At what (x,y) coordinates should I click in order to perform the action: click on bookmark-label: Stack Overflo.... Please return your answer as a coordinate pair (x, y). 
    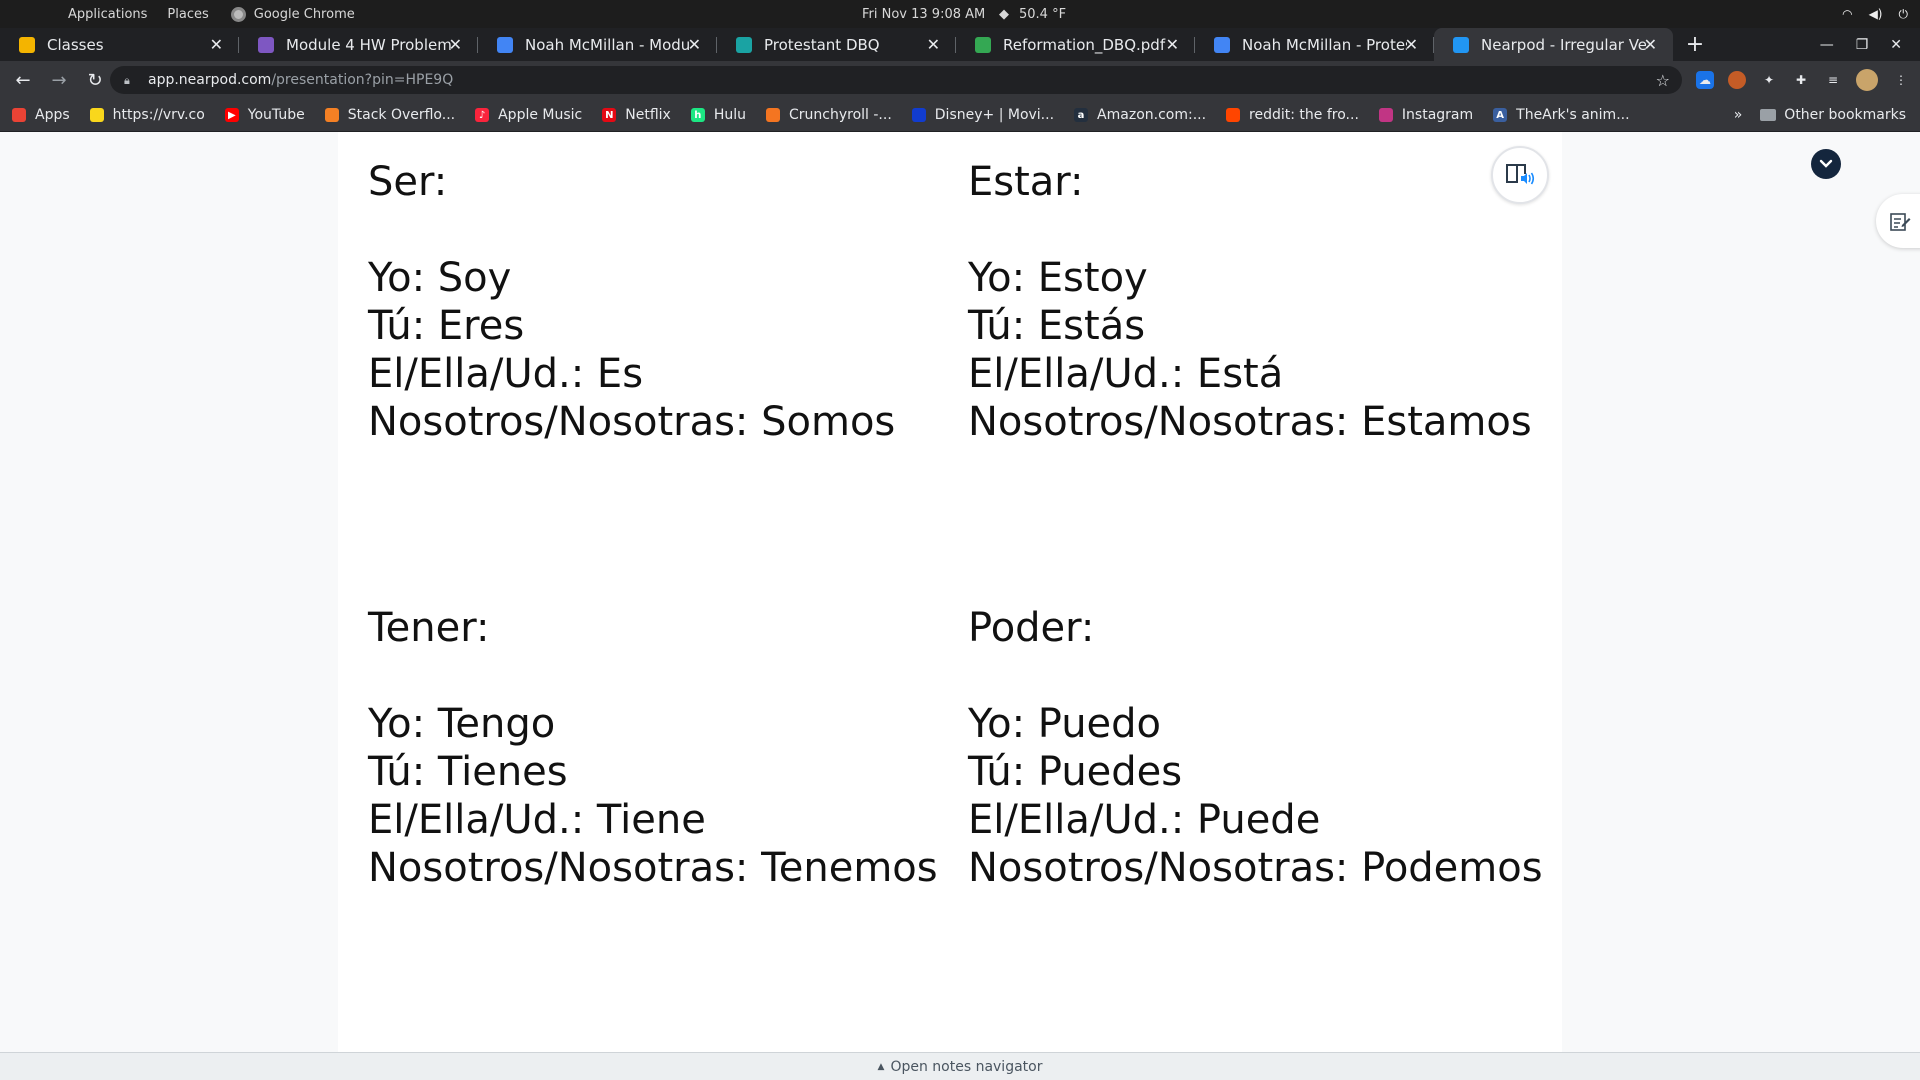
    Looking at the image, I should click on (401, 115).